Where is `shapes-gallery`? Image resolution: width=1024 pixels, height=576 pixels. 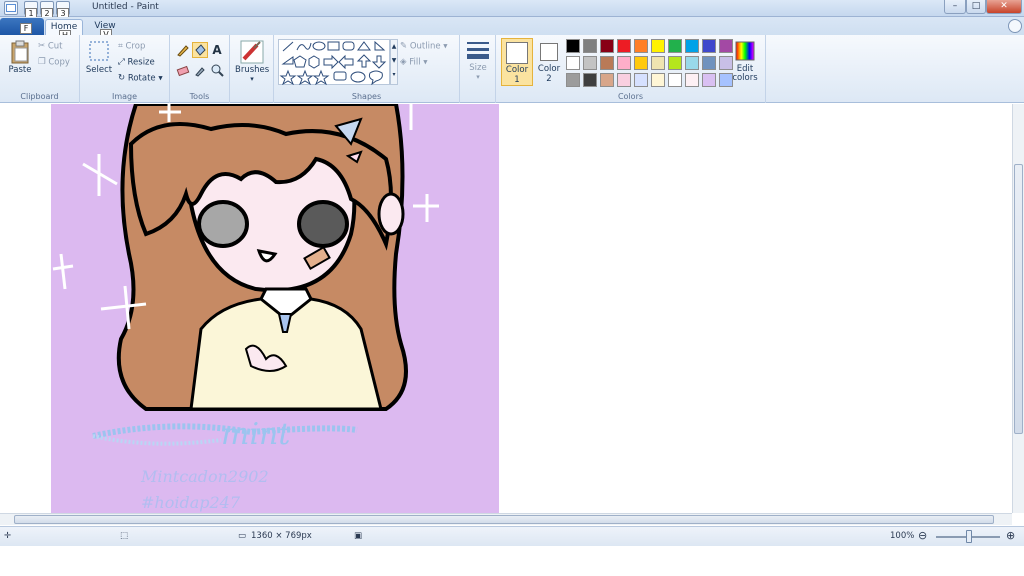
shapes-gallery is located at coordinates (334, 62).